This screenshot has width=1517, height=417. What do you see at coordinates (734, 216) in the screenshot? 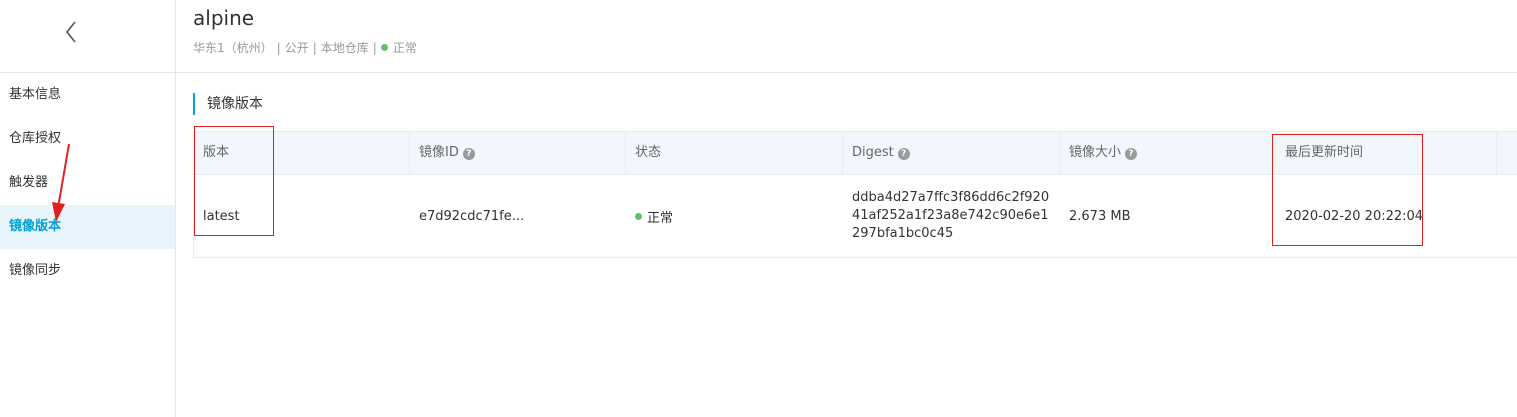
I see `cell-status: 正常` at bounding box center [734, 216].